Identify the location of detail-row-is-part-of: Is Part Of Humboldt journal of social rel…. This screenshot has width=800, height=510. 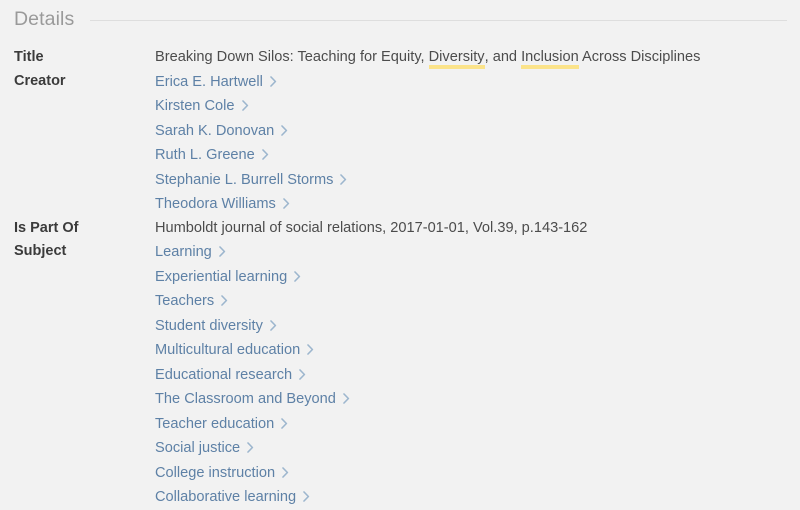
(400, 229).